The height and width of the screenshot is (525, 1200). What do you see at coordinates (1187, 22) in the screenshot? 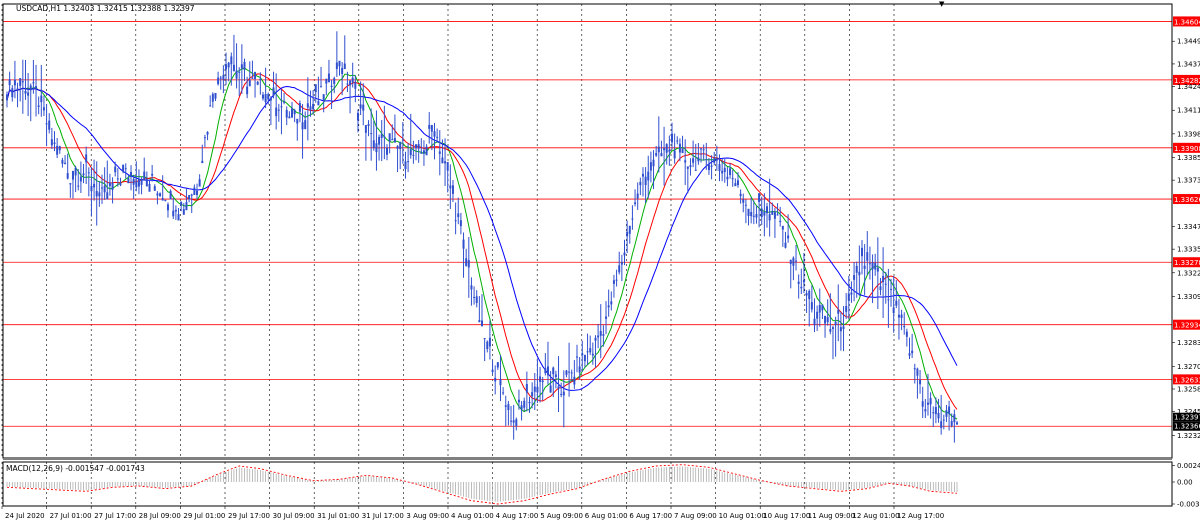
I see `level-tag-label: 1.34604` at bounding box center [1187, 22].